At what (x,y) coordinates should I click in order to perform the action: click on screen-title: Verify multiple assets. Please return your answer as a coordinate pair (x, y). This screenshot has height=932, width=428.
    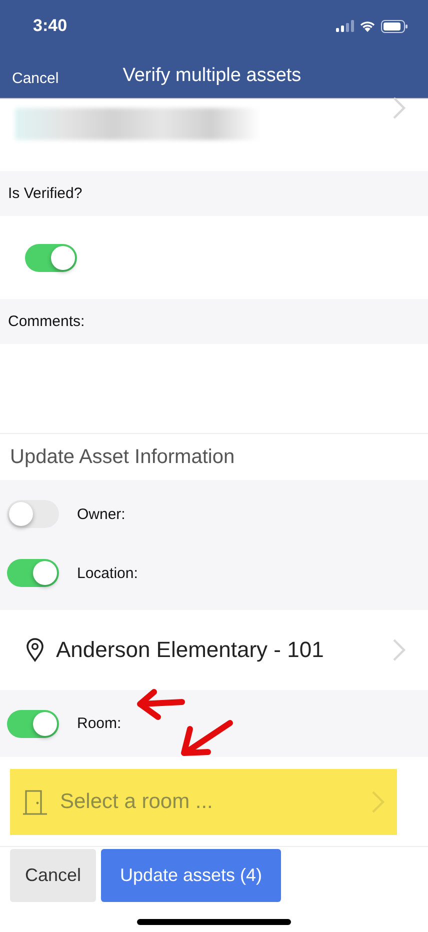
    Looking at the image, I should click on (212, 75).